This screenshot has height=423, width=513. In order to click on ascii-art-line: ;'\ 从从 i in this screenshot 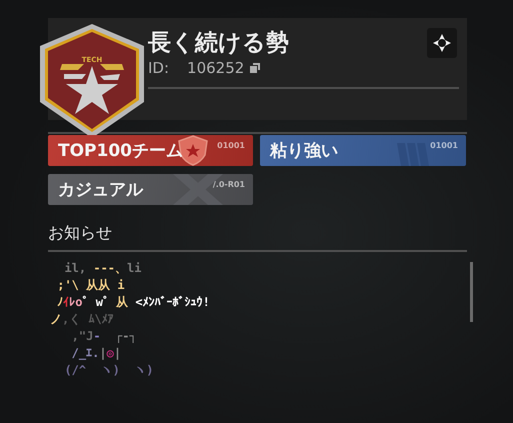, I will do `click(90, 285)`.